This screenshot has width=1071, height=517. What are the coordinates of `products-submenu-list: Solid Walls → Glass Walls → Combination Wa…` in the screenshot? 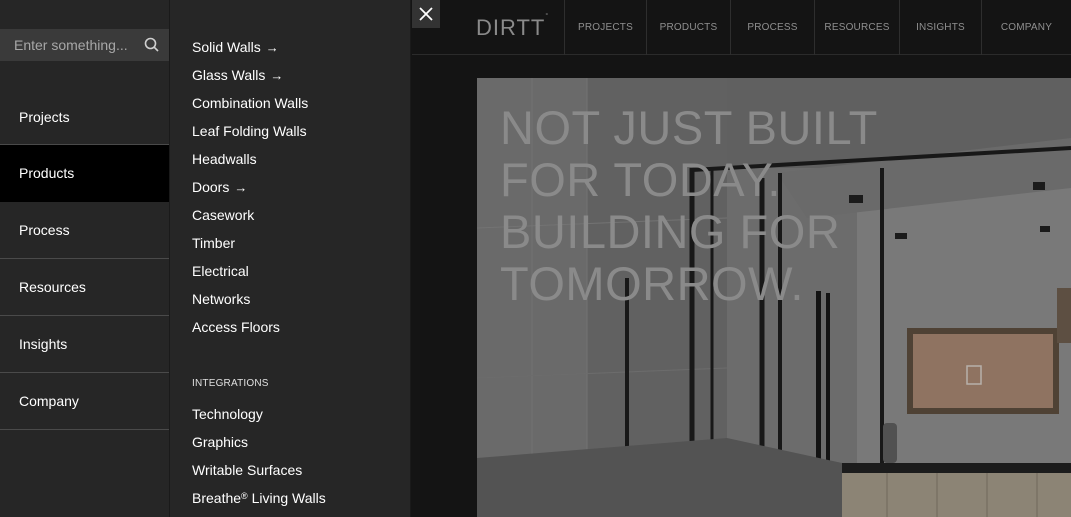 It's located at (250, 187).